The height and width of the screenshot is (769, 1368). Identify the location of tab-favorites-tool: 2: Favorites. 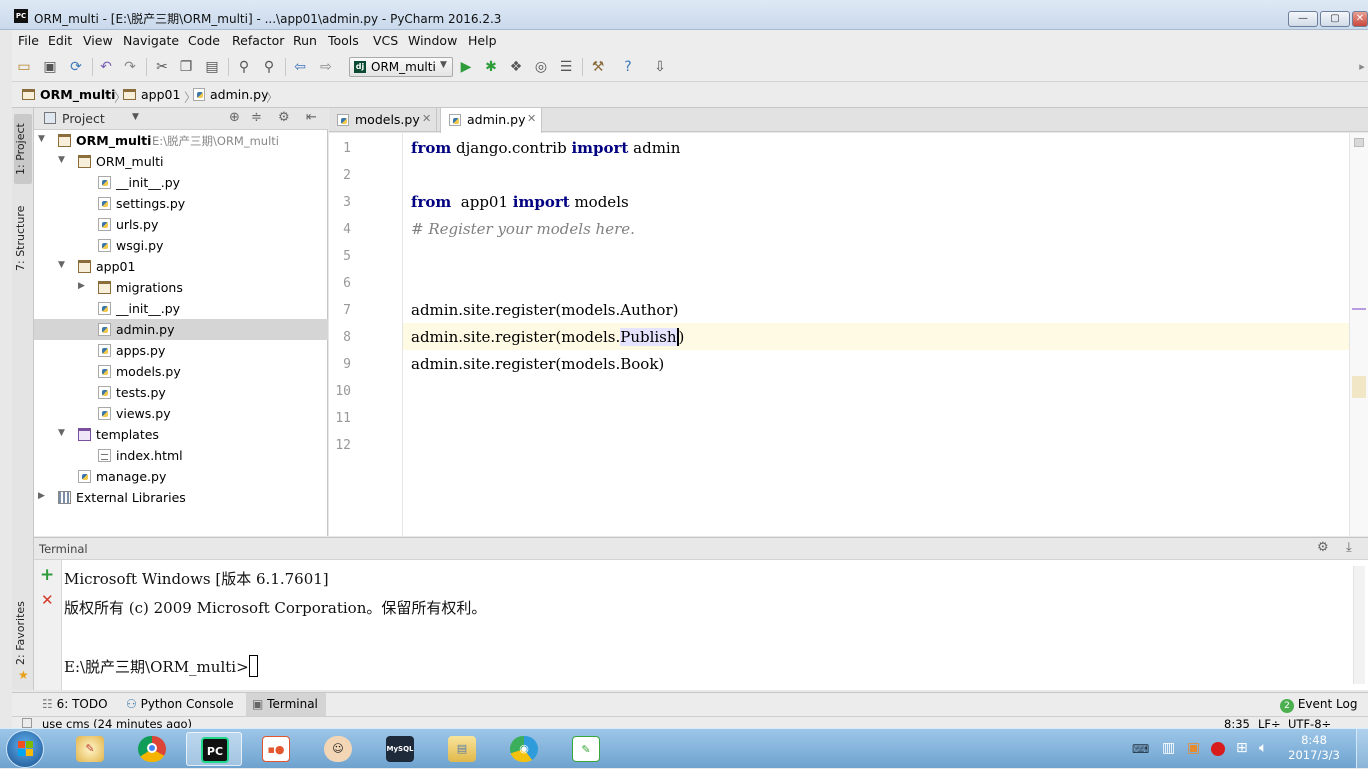
(23, 633).